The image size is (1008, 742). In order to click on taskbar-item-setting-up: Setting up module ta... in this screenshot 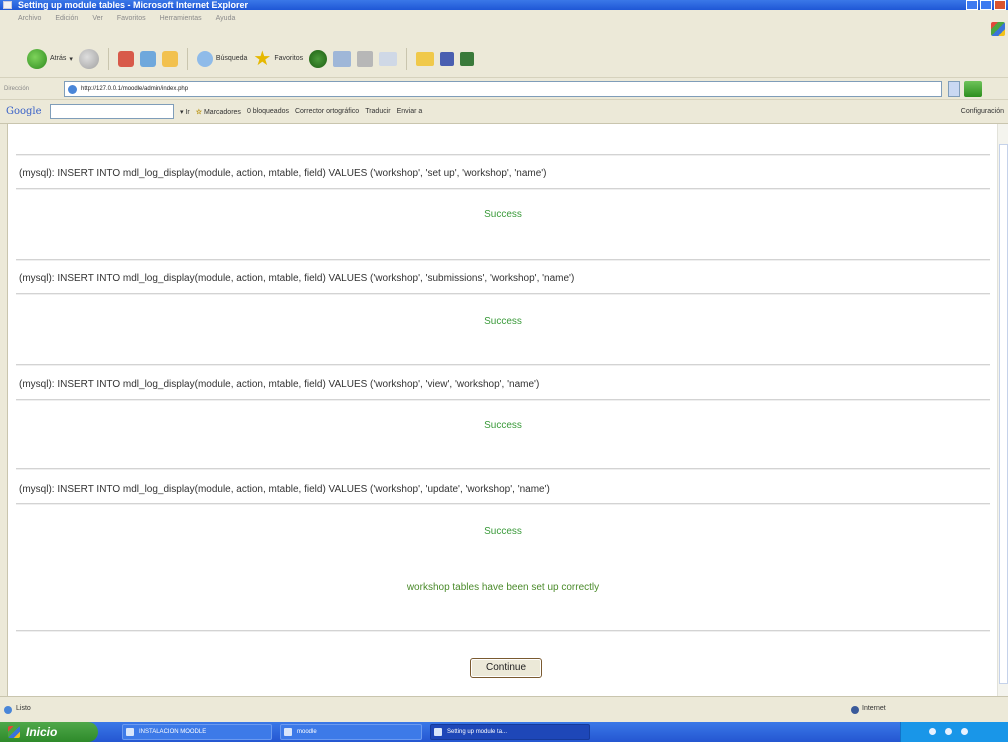, I will do `click(510, 732)`.